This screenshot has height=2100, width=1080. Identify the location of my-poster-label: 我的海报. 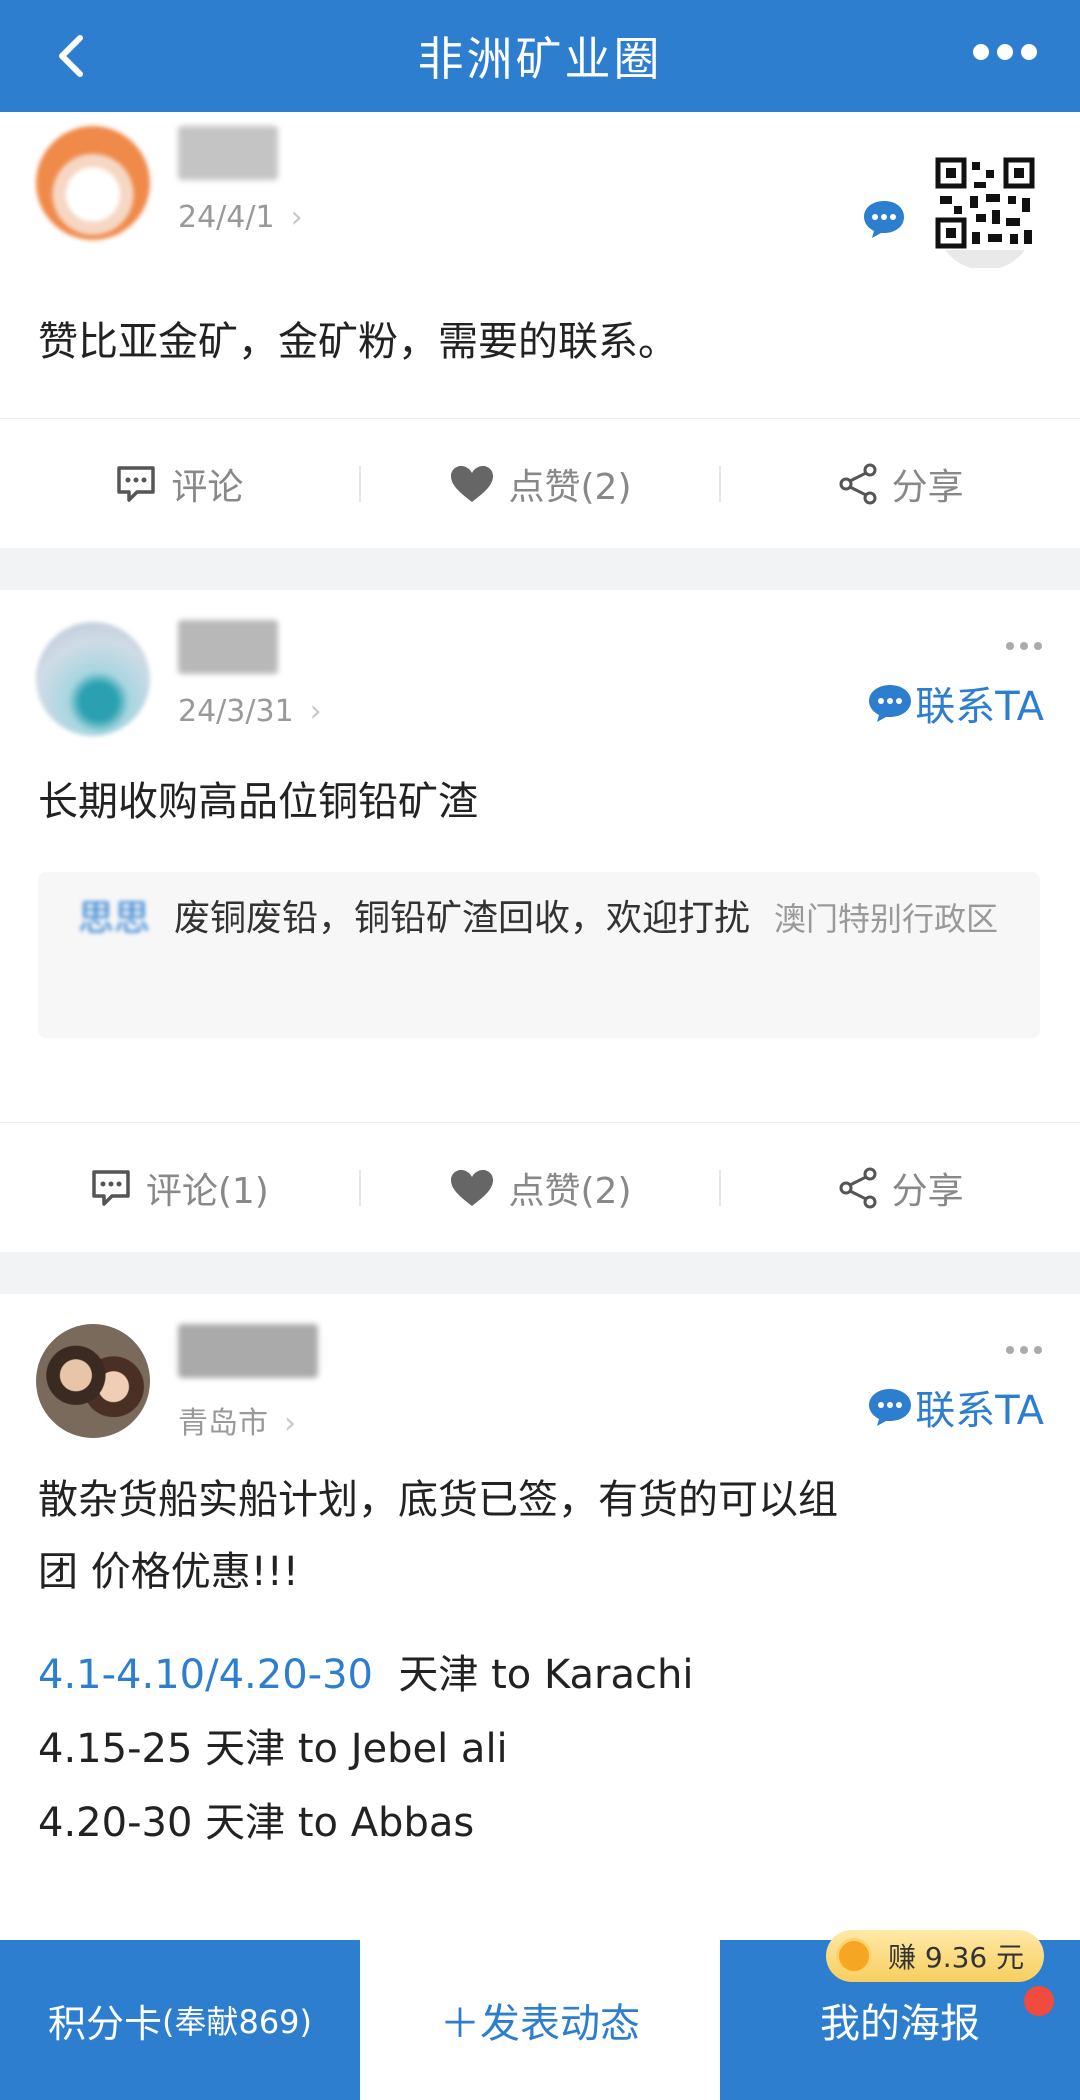
(900, 2024).